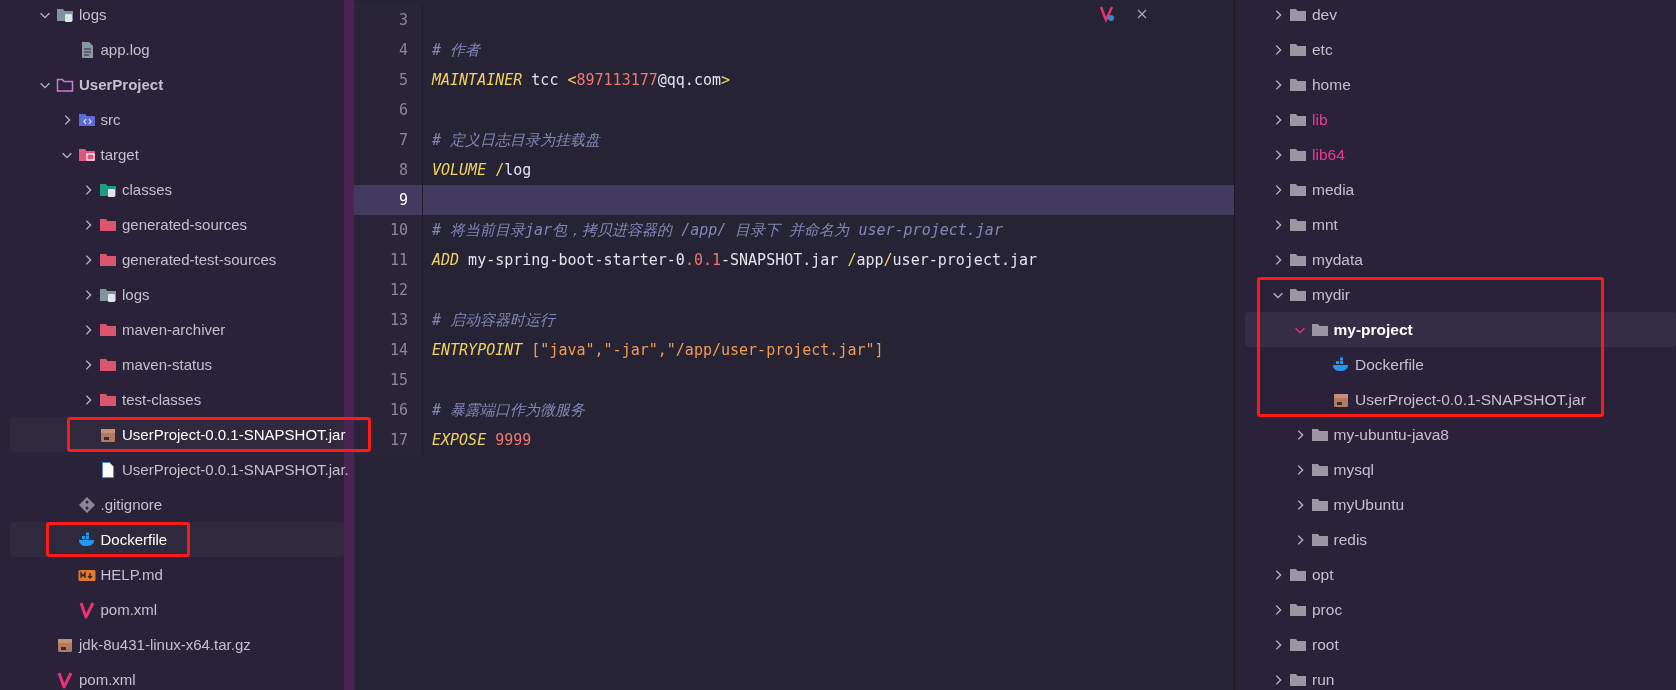  Describe the element at coordinates (1460, 224) in the screenshot. I see `tree-row: mnt` at that location.